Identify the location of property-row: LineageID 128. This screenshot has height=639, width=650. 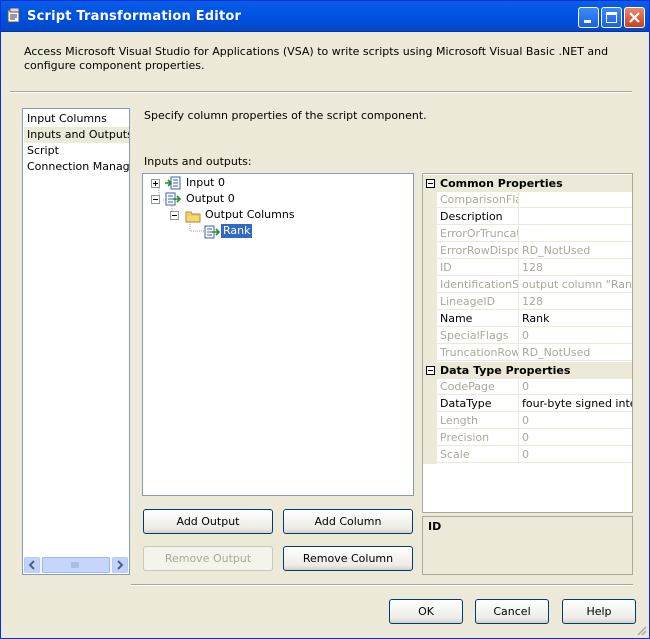
(527, 302).